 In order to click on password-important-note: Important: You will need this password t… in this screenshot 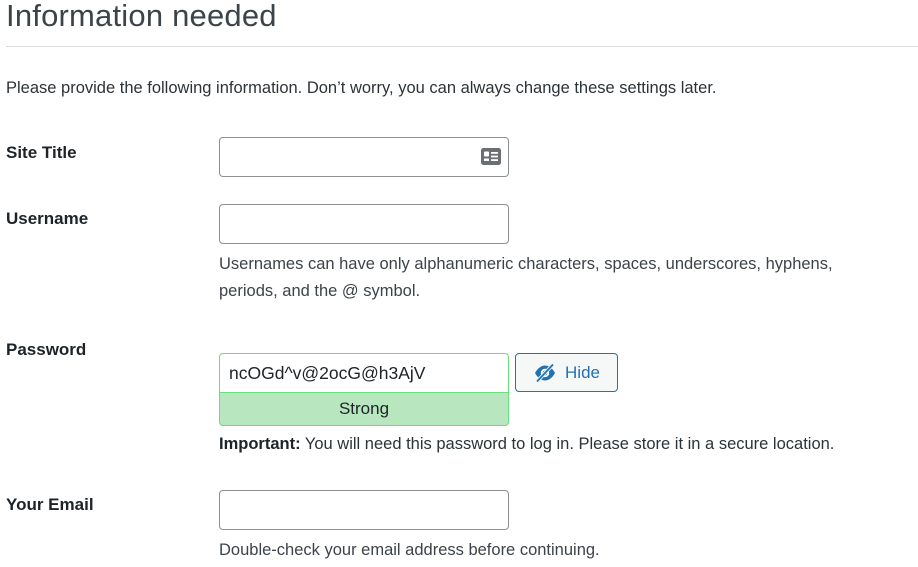, I will do `click(526, 444)`.